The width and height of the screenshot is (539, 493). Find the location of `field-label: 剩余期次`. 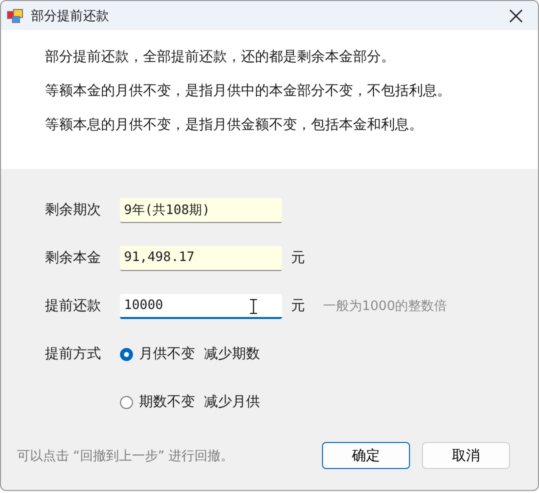

field-label: 剩余期次 is located at coordinates (73, 210).